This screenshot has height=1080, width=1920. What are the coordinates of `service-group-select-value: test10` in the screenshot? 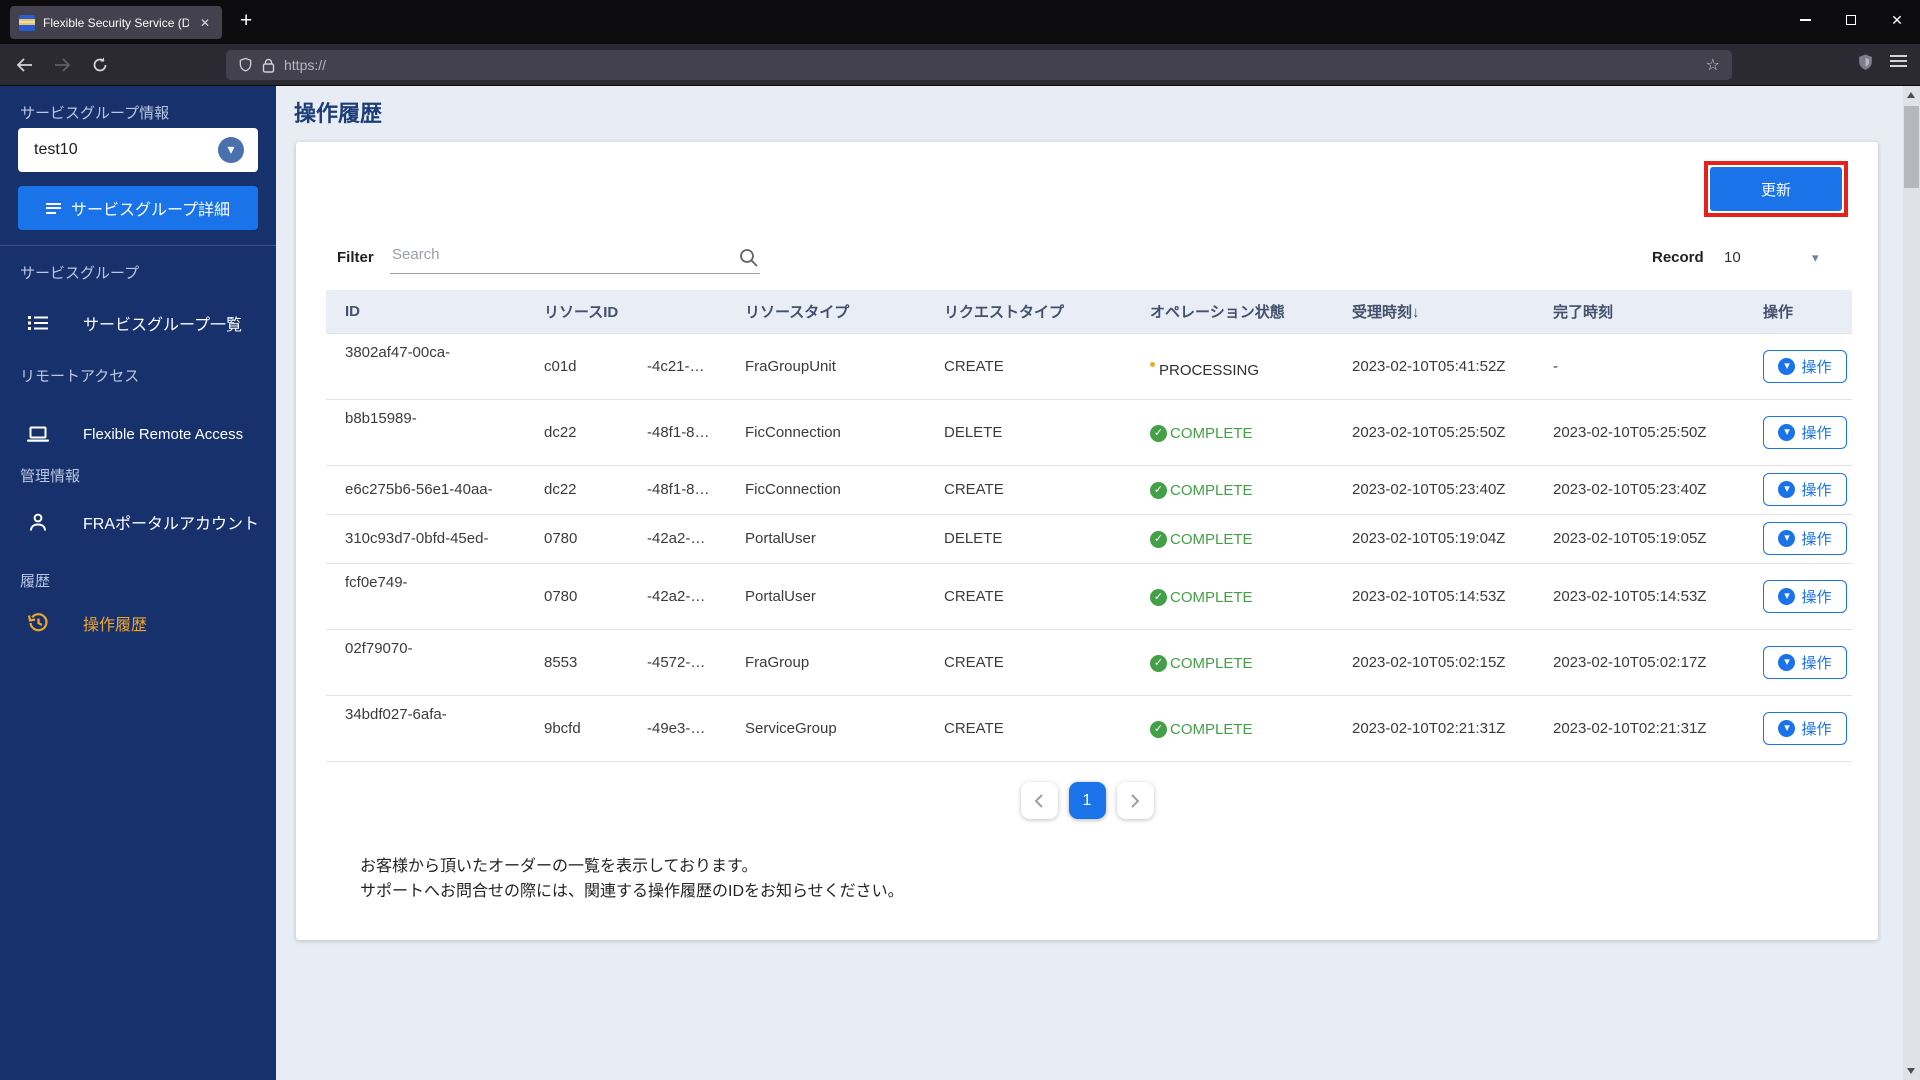 It's located at (56, 149).